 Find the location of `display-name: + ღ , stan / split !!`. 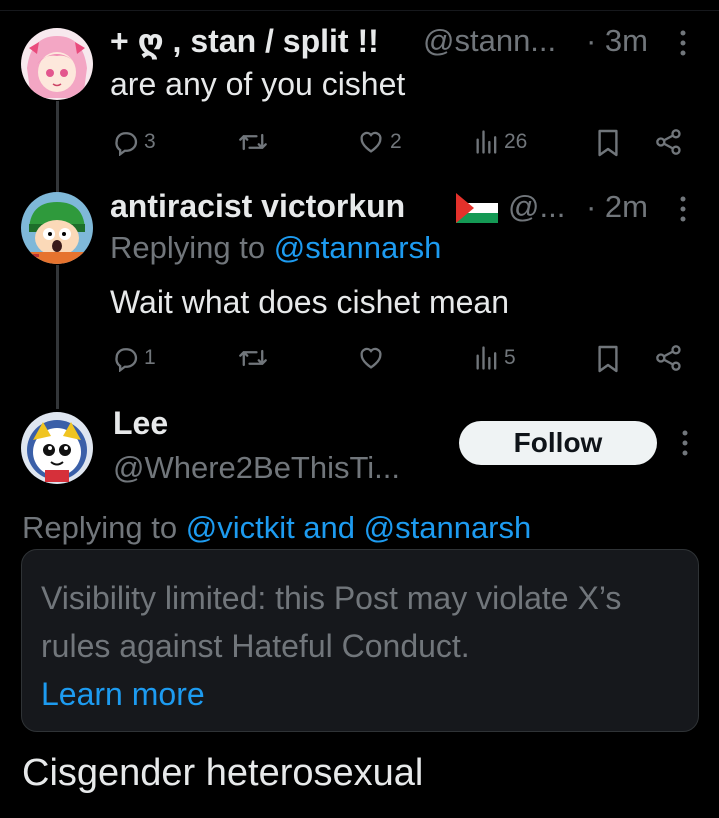

display-name: + ღ , stan / split !! is located at coordinates (244, 41).